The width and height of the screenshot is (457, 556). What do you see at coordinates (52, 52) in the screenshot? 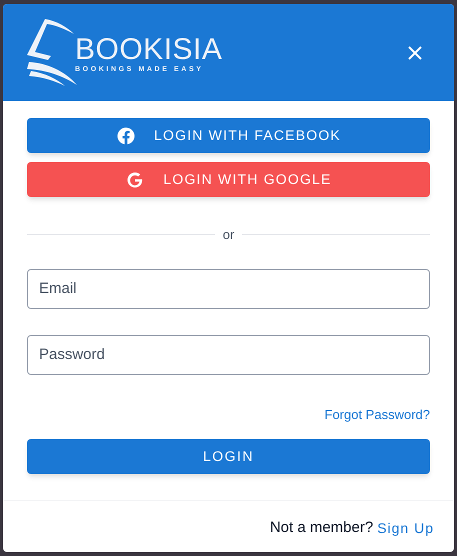
I see `book-logo-icon` at bounding box center [52, 52].